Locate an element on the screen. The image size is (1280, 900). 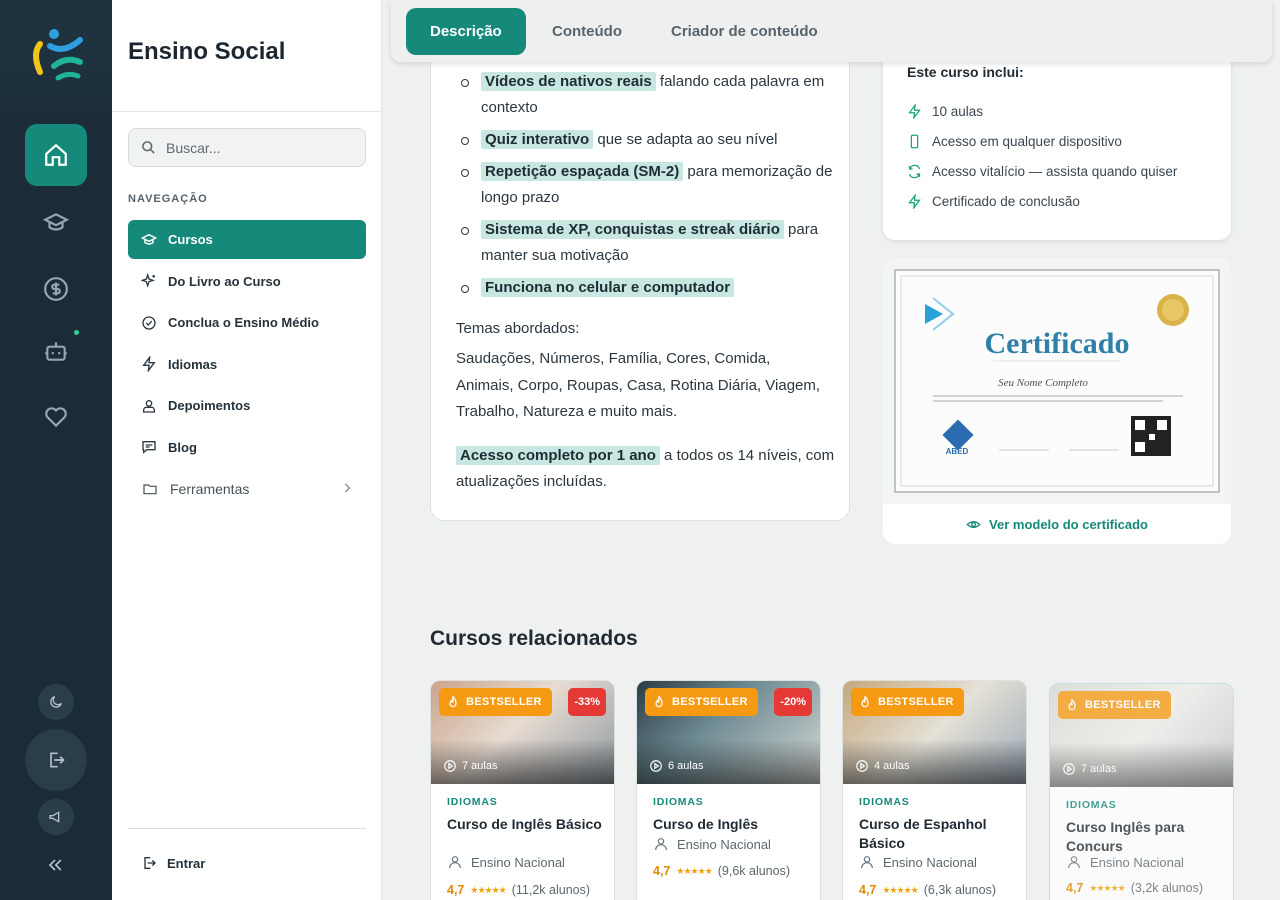
course-rating: 4,7 ★★★★★ (11,2k alunos) is located at coordinates (518, 890).